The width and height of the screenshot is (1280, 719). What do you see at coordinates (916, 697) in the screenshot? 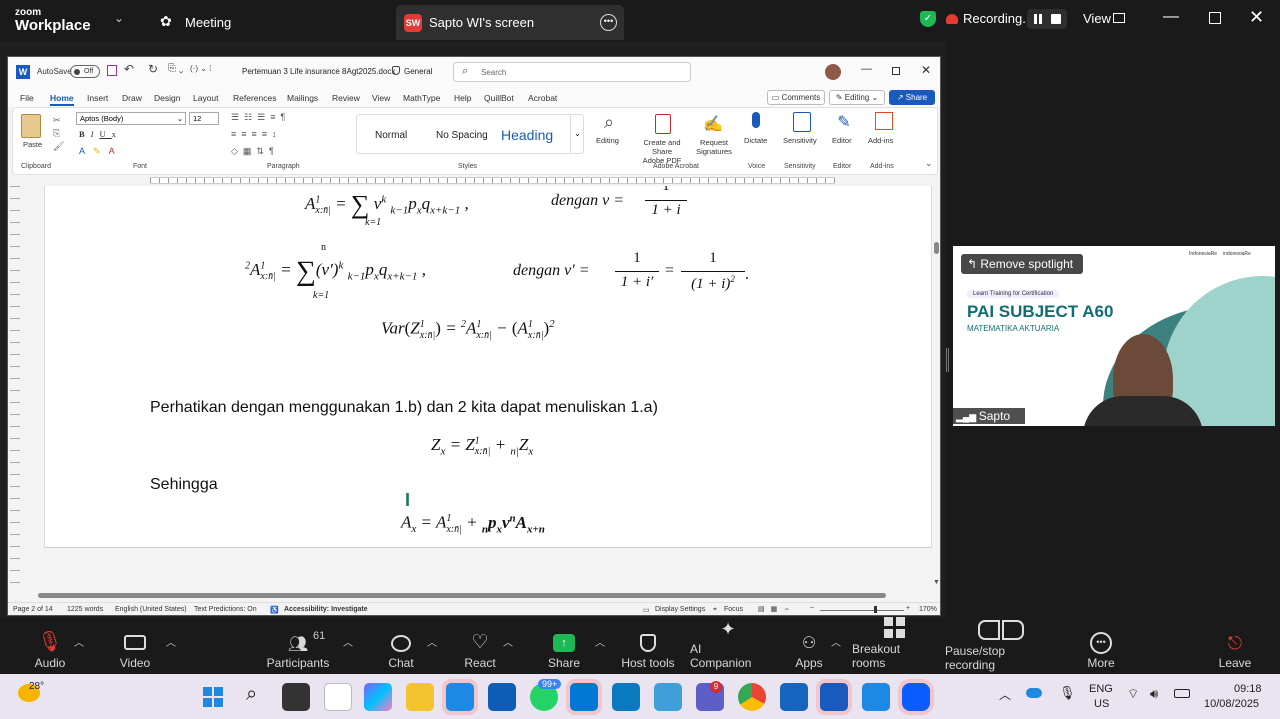
I see `zoom-taskbar-icon` at bounding box center [916, 697].